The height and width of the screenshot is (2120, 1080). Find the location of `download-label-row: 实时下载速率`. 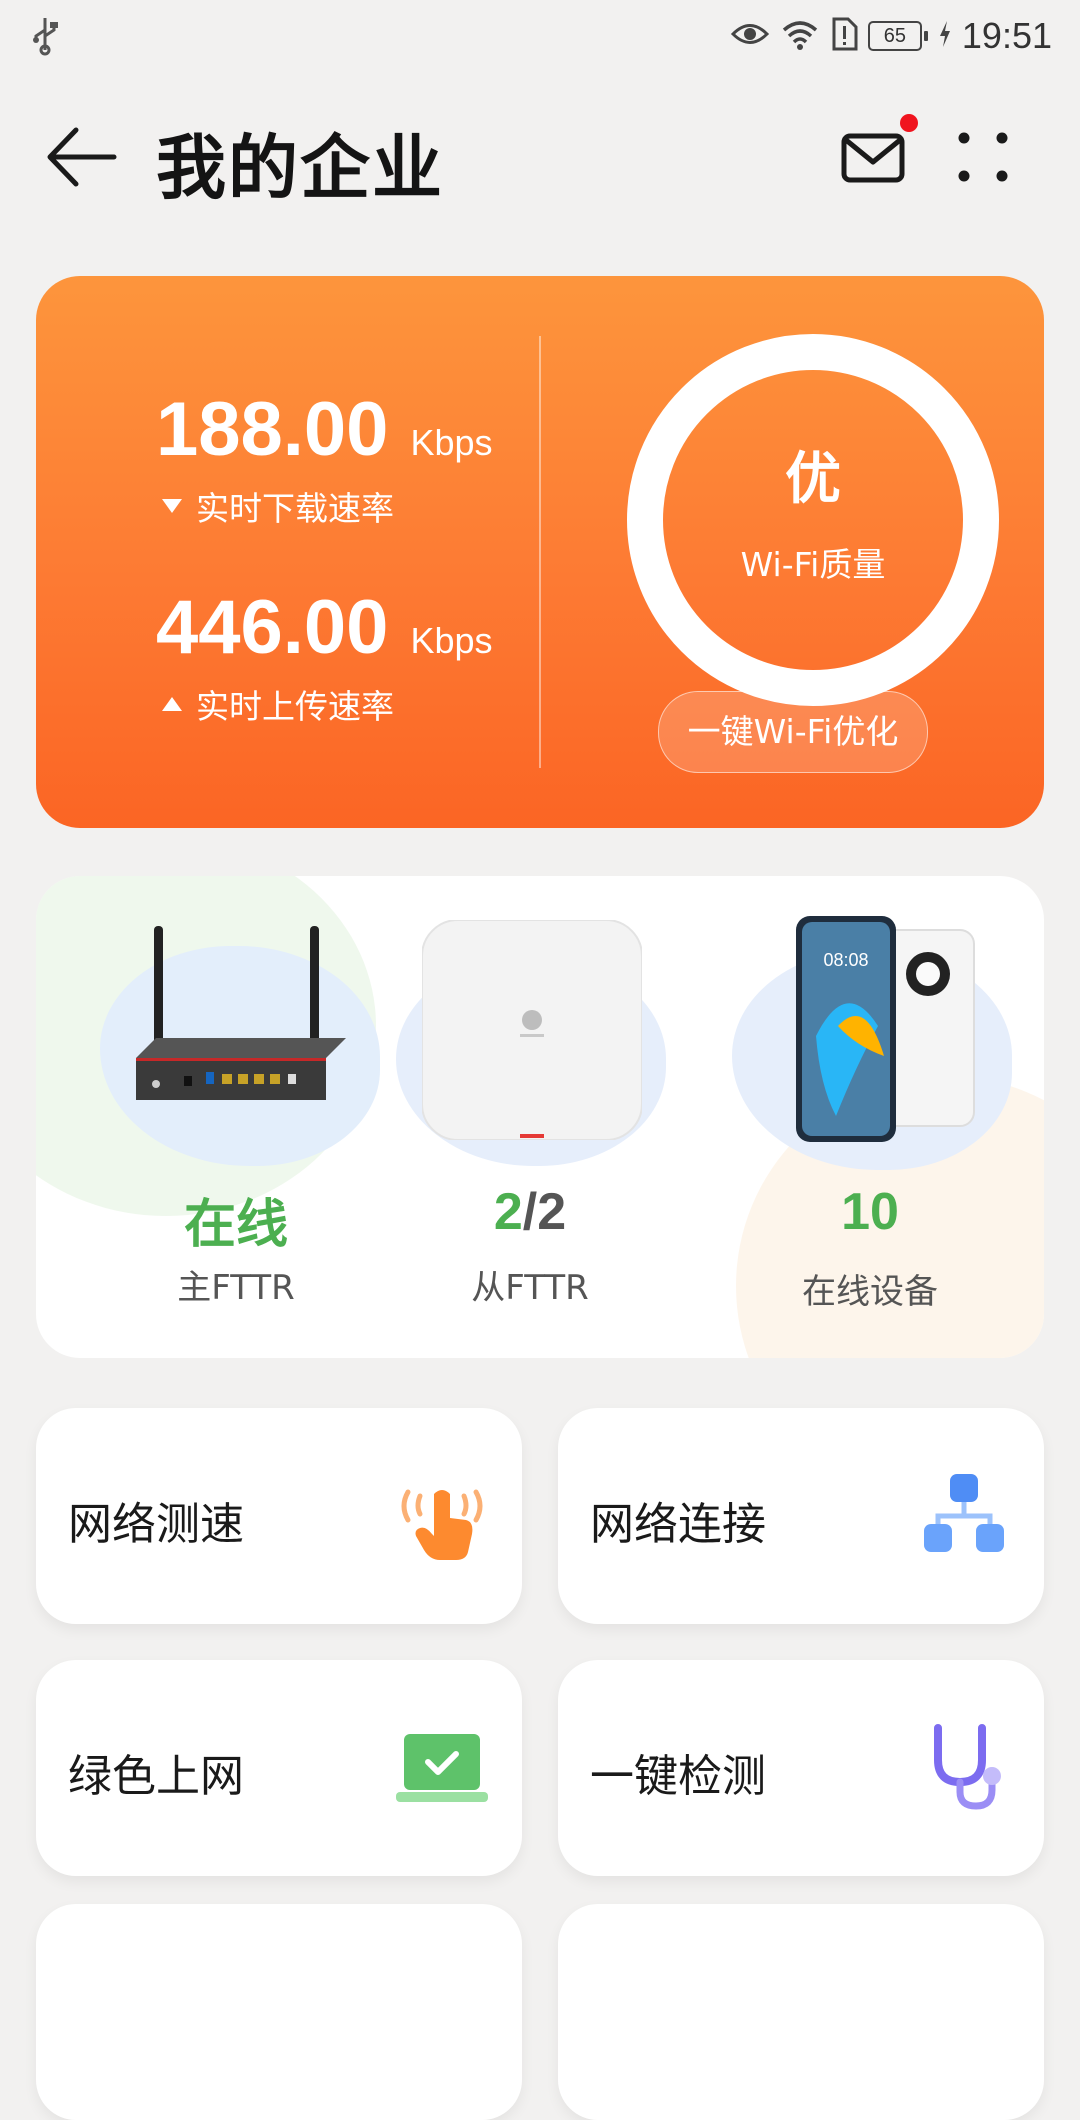

download-label-row: 实时下载速率 is located at coordinates (278, 506).